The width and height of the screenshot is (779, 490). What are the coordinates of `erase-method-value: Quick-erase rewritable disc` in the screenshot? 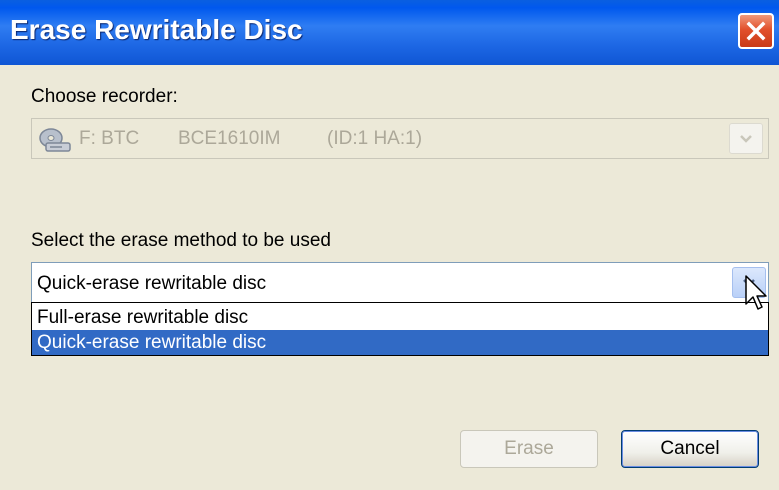 It's located at (152, 283).